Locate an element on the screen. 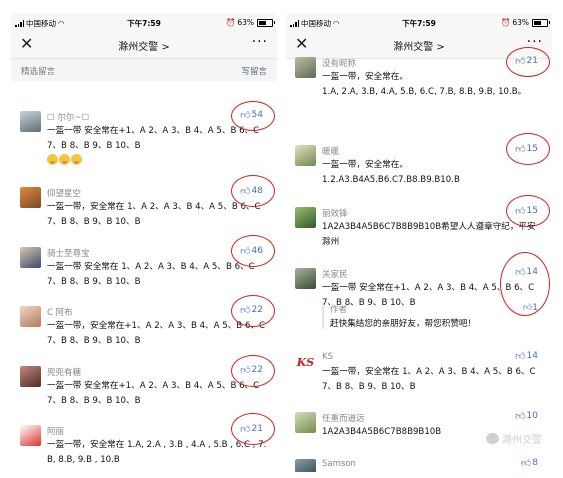  commenter-name: 仰望星空 is located at coordinates (64, 193).